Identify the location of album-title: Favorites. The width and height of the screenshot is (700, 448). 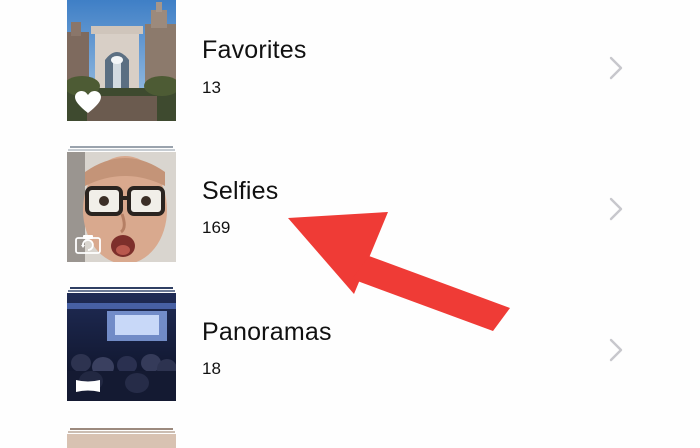
(254, 50).